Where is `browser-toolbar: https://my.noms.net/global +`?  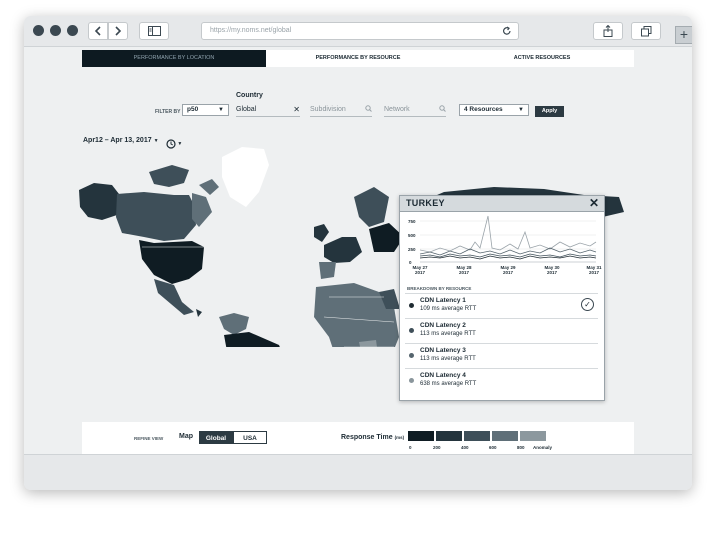 browser-toolbar: https://my.noms.net/global + is located at coordinates (358, 31).